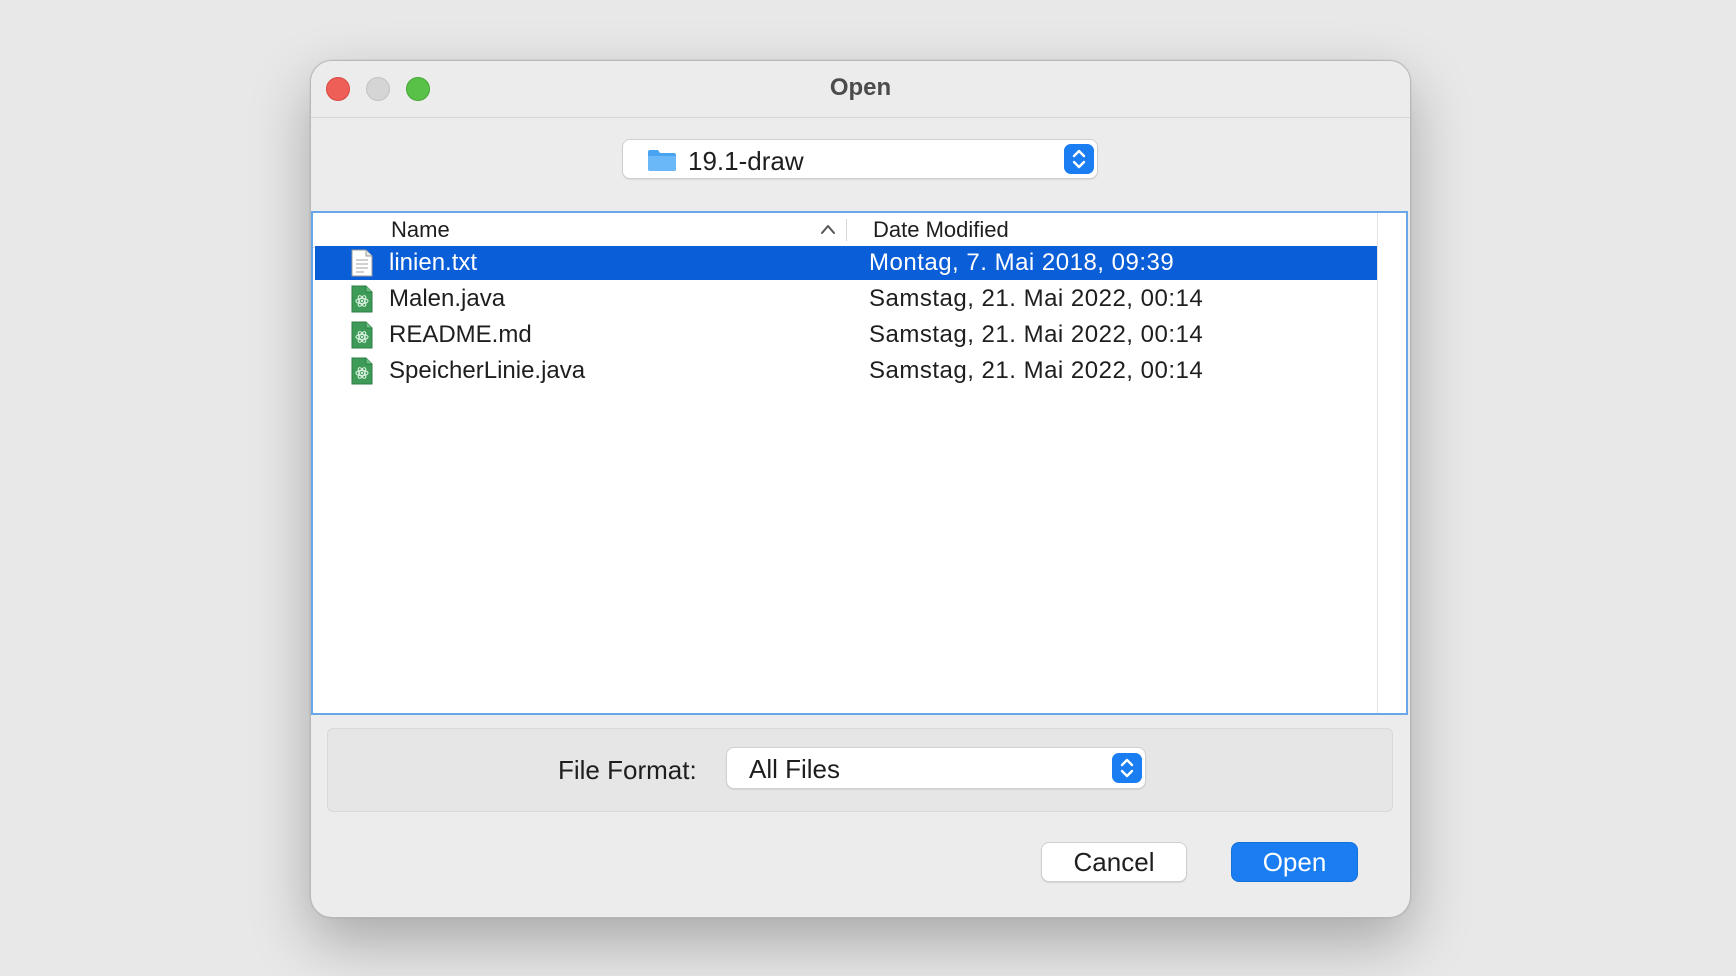 The height and width of the screenshot is (976, 1736). I want to click on open-button: Open, so click(1294, 862).